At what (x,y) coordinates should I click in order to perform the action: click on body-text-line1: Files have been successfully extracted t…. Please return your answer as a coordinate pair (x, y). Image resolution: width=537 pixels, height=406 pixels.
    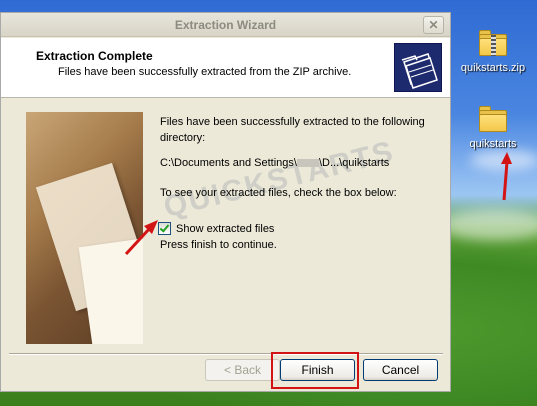
    Looking at the image, I should click on (292, 122).